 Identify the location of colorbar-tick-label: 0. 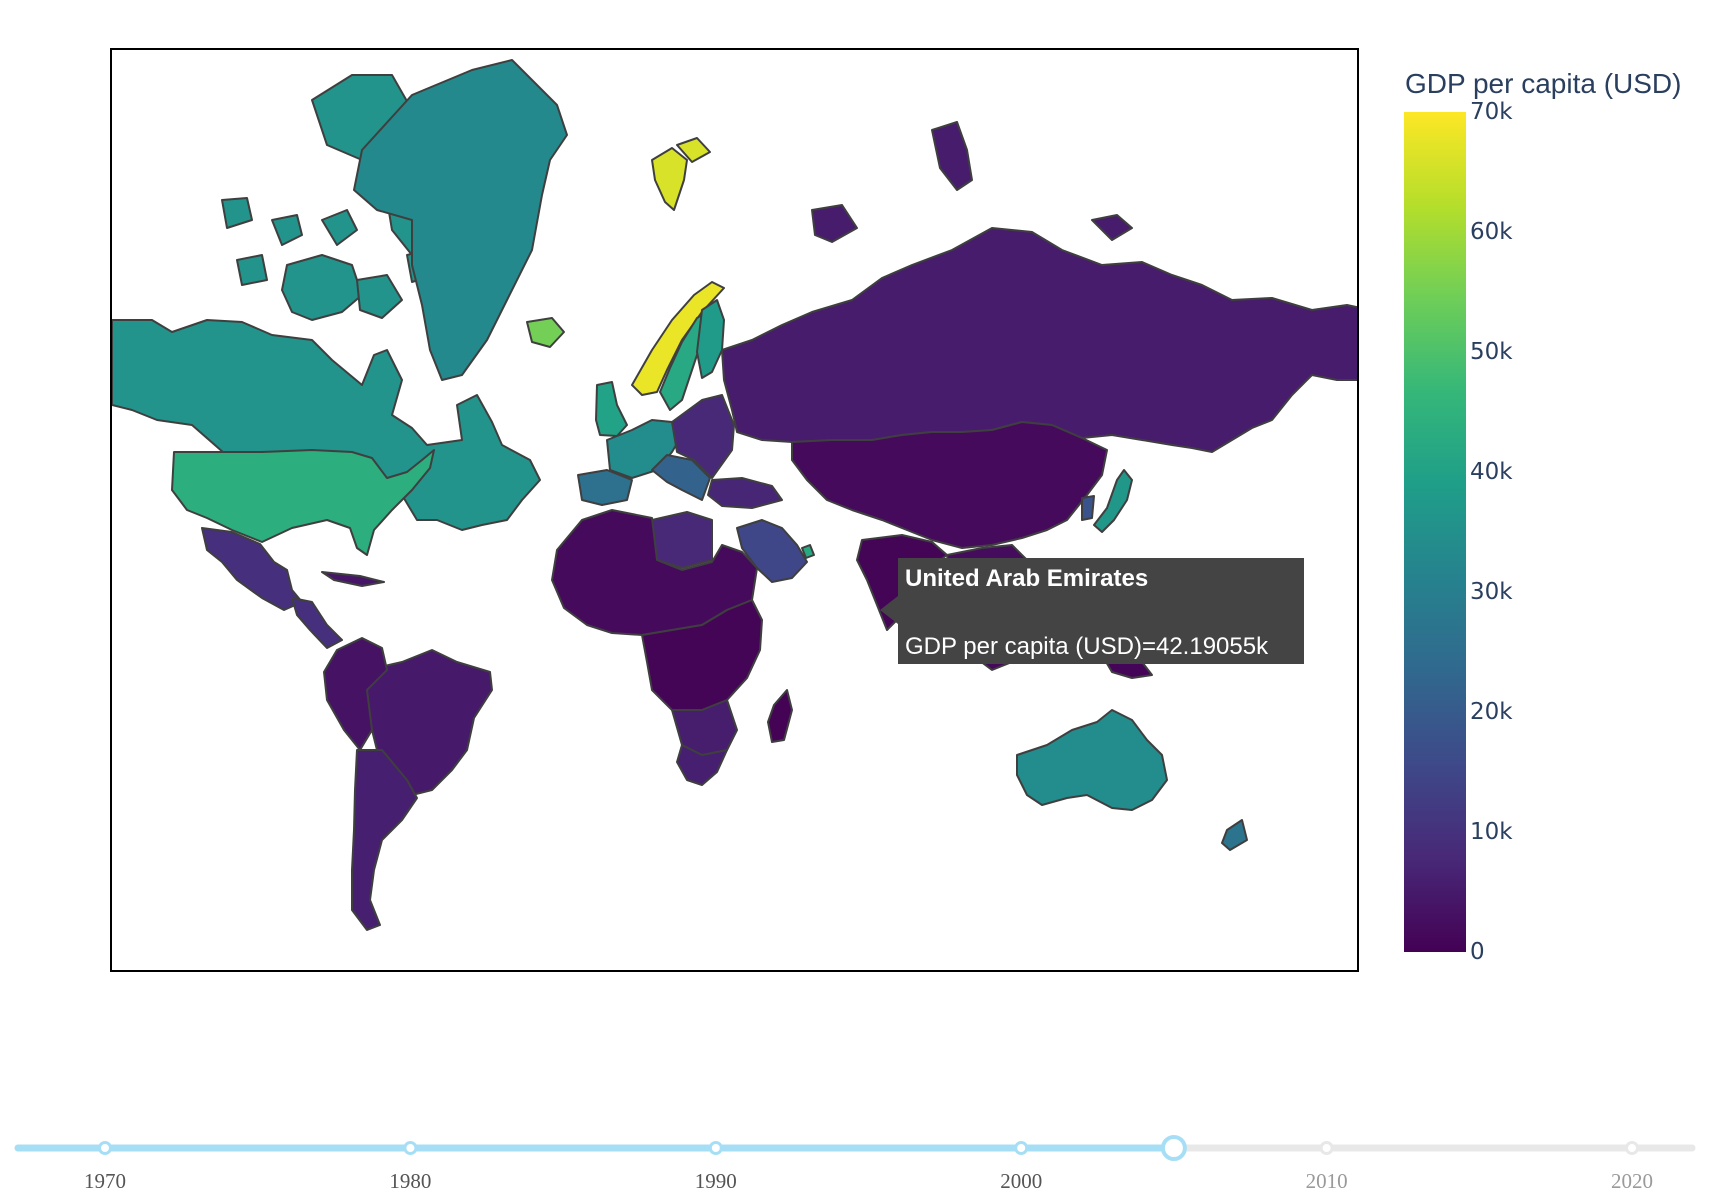
(1477, 952).